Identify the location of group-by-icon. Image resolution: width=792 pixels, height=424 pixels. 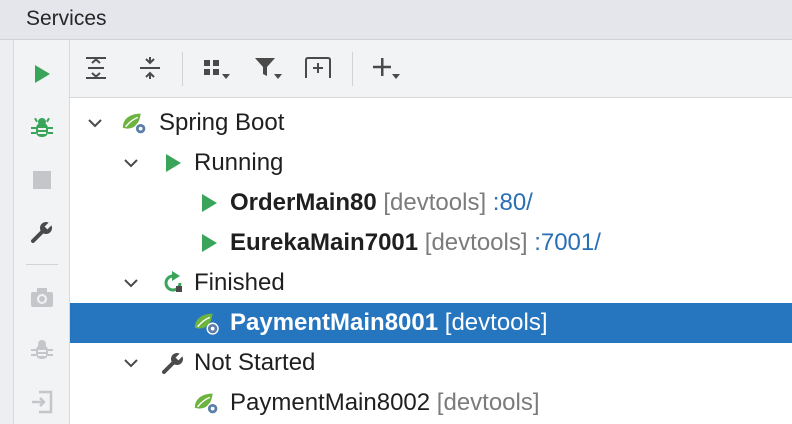
(217, 69).